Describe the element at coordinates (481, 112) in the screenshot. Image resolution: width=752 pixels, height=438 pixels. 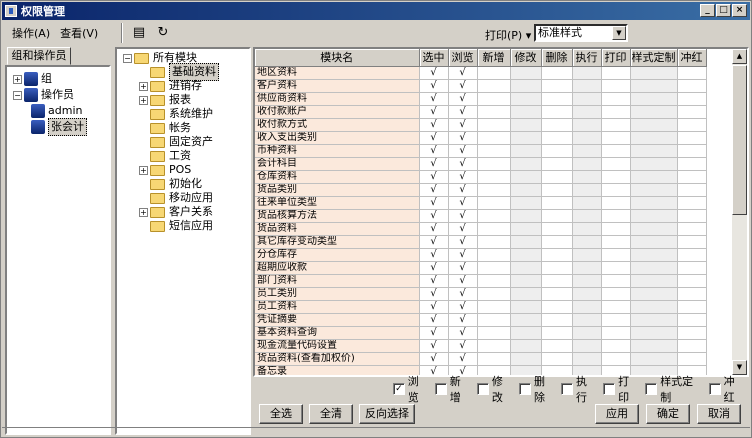
I see `table-row: 收付款账户 √ √` at that location.